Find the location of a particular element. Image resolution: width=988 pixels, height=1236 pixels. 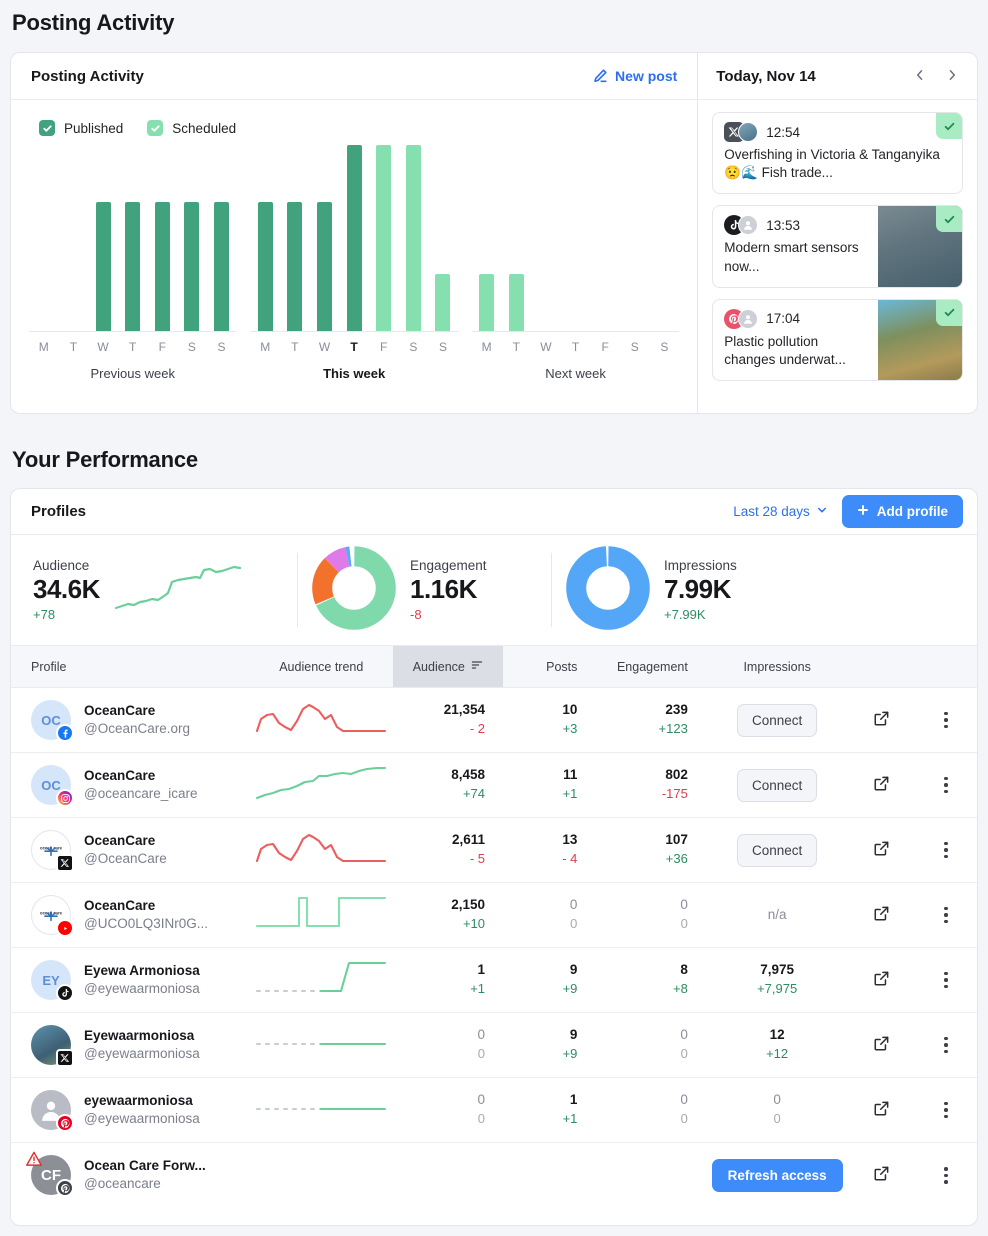

profile-names: Ocean Care Forw... @oceancare is located at coordinates (145, 1175).